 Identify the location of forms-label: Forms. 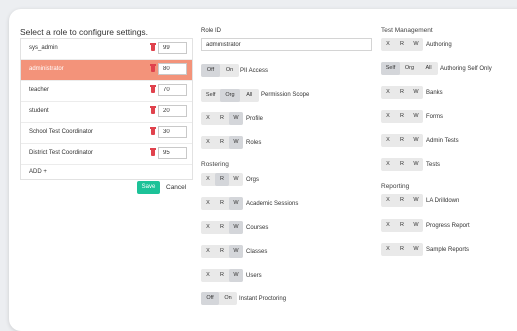
(434, 117).